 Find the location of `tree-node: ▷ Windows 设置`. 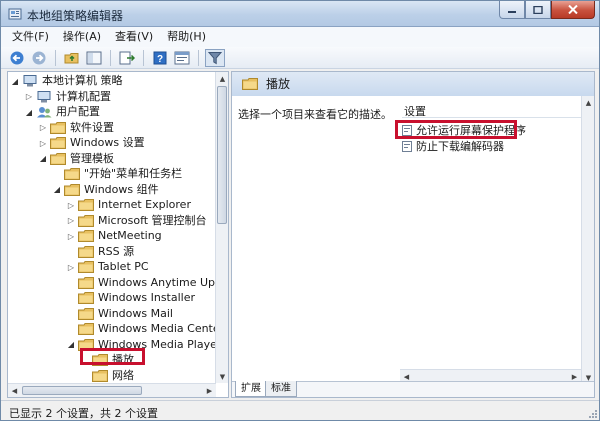

tree-node: ▷ Windows 设置 is located at coordinates (91, 143).